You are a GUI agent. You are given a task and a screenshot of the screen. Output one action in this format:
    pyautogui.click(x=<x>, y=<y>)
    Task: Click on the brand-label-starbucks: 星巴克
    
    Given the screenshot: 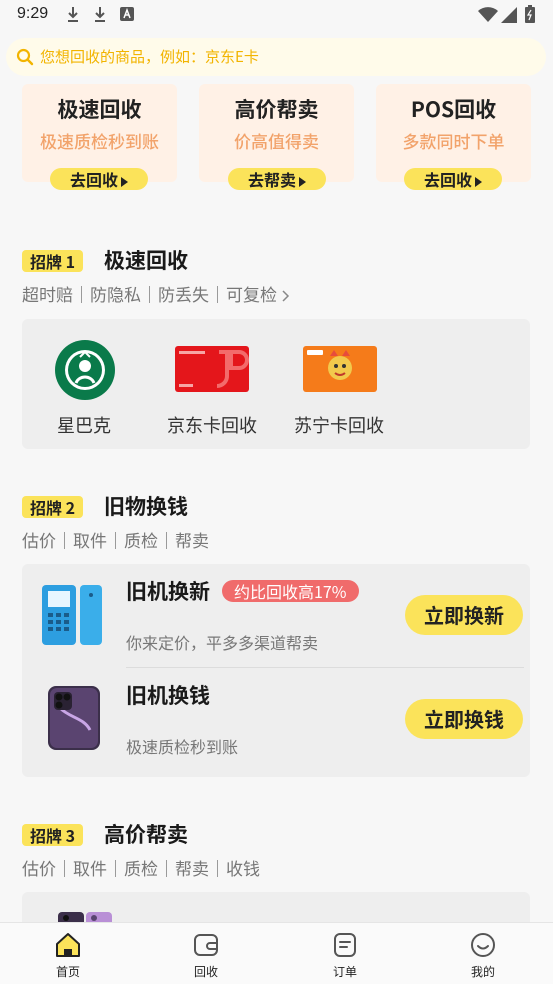 What is the action you would take?
    pyautogui.click(x=84, y=425)
    